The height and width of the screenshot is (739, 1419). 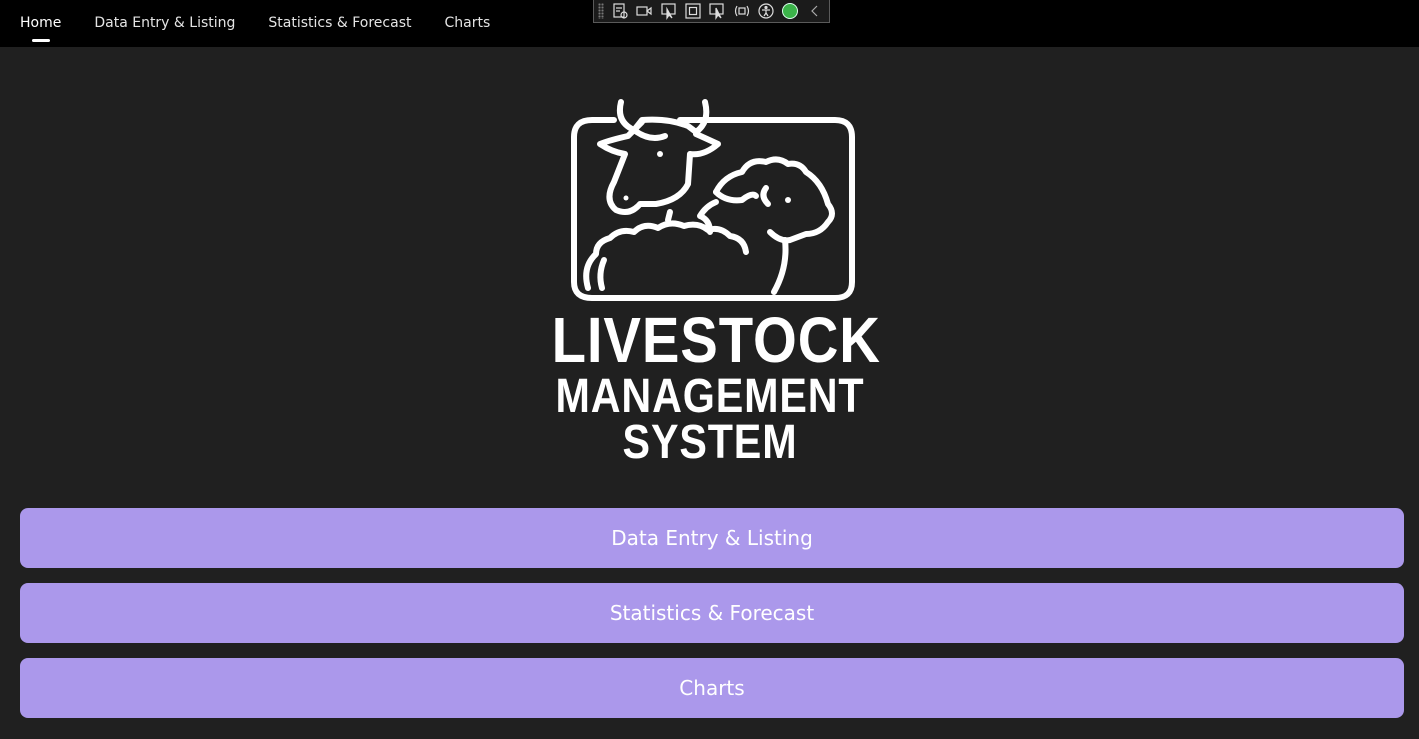 What do you see at coordinates (620, 11) in the screenshot?
I see `live-visual-tree-icon` at bounding box center [620, 11].